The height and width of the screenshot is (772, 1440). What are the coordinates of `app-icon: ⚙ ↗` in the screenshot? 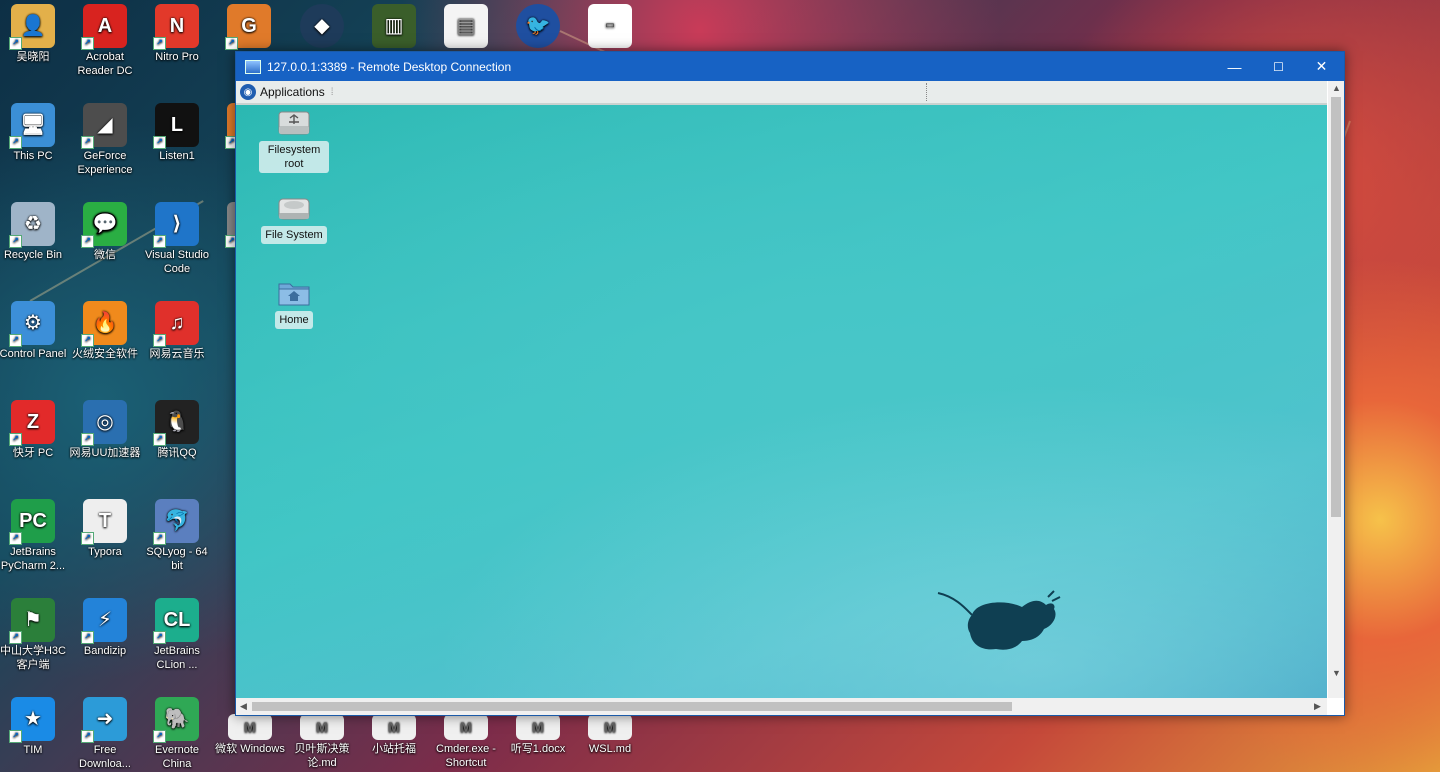 It's located at (32, 324).